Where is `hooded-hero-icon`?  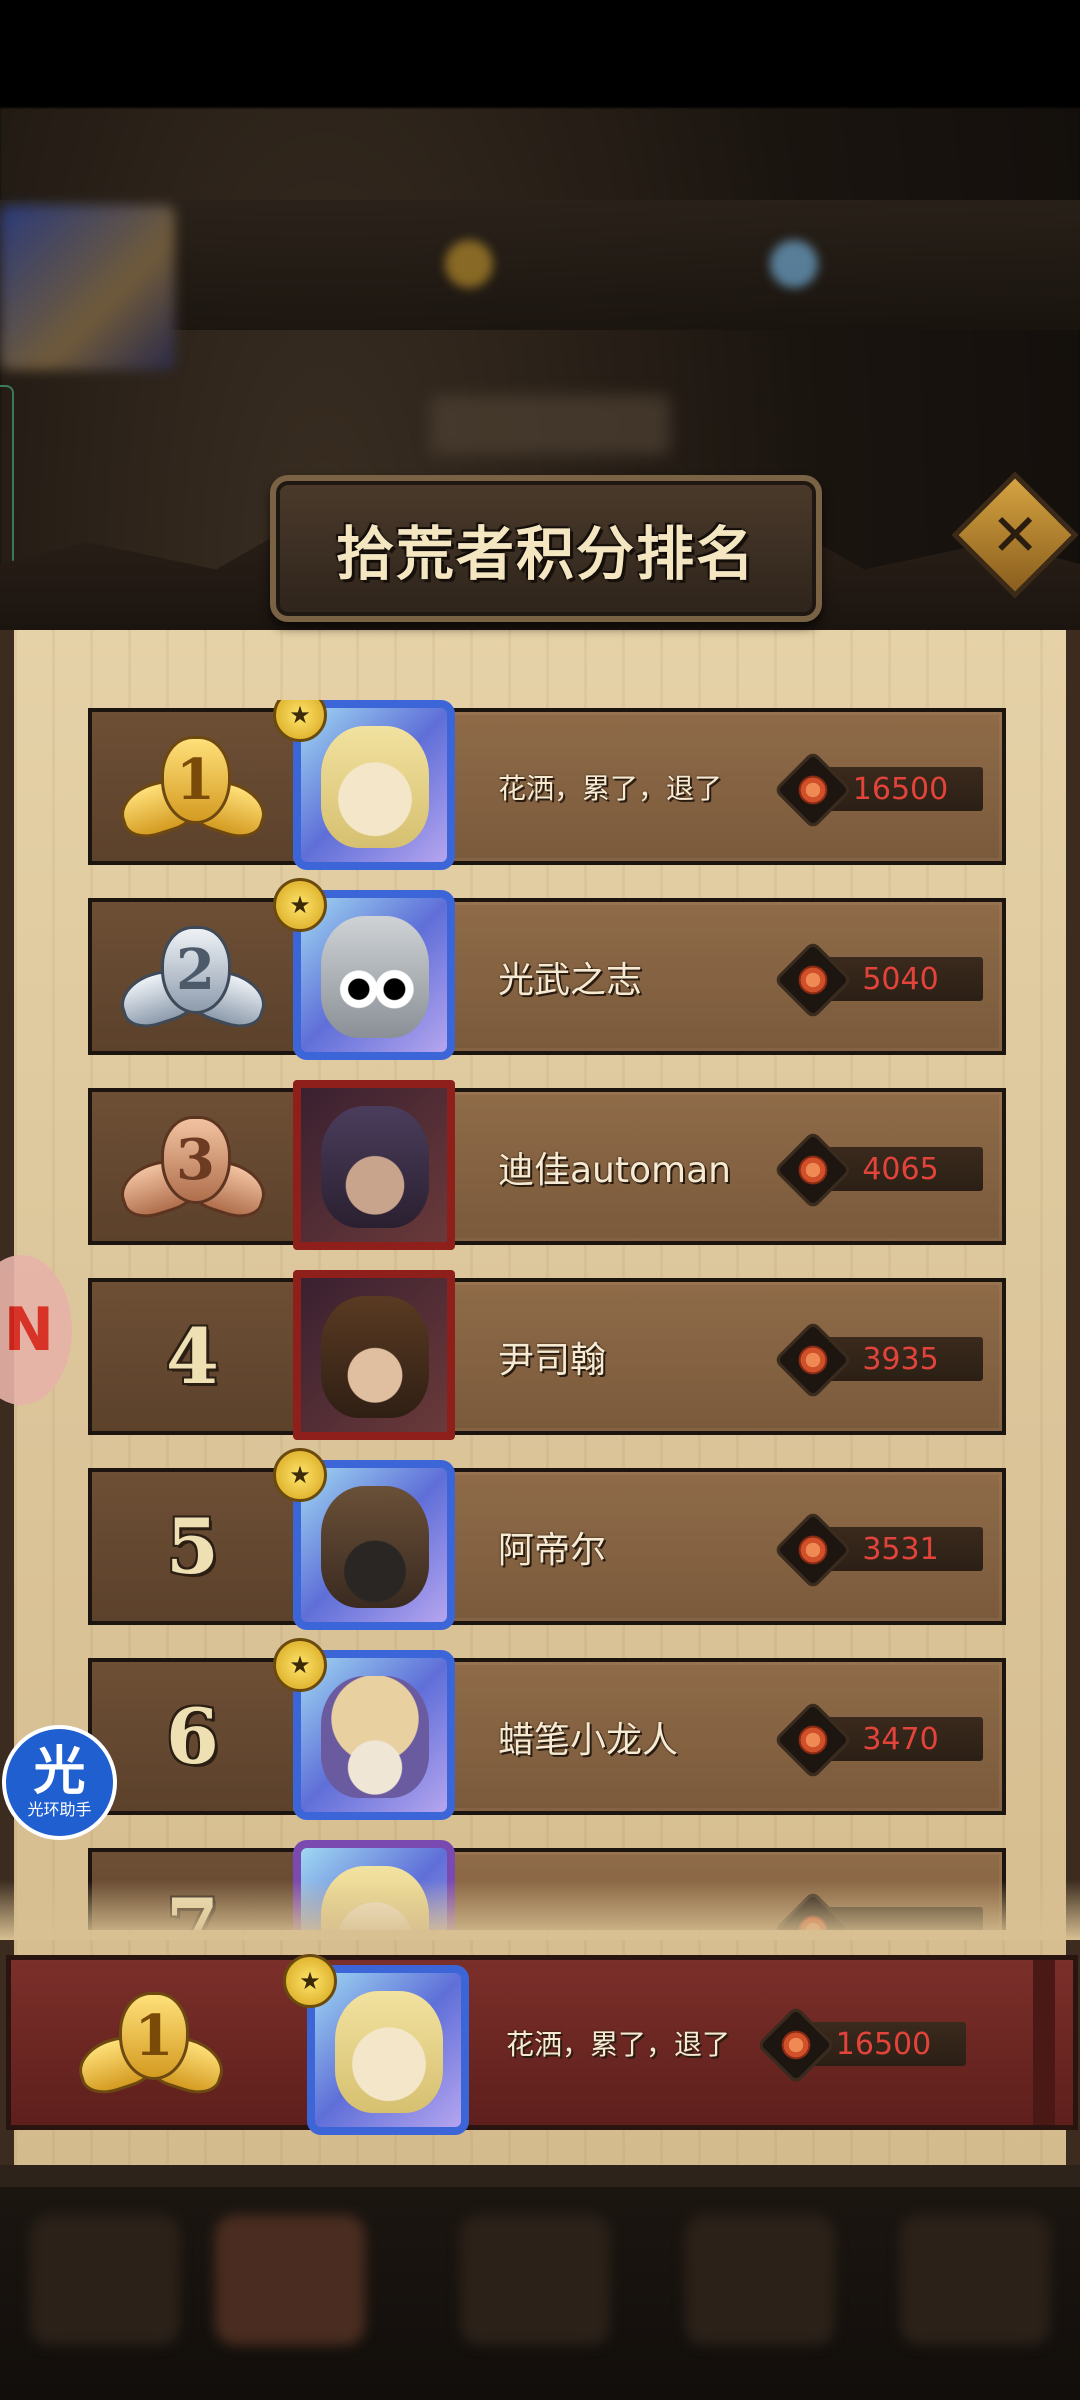
hooded-hero-icon is located at coordinates (375, 1167).